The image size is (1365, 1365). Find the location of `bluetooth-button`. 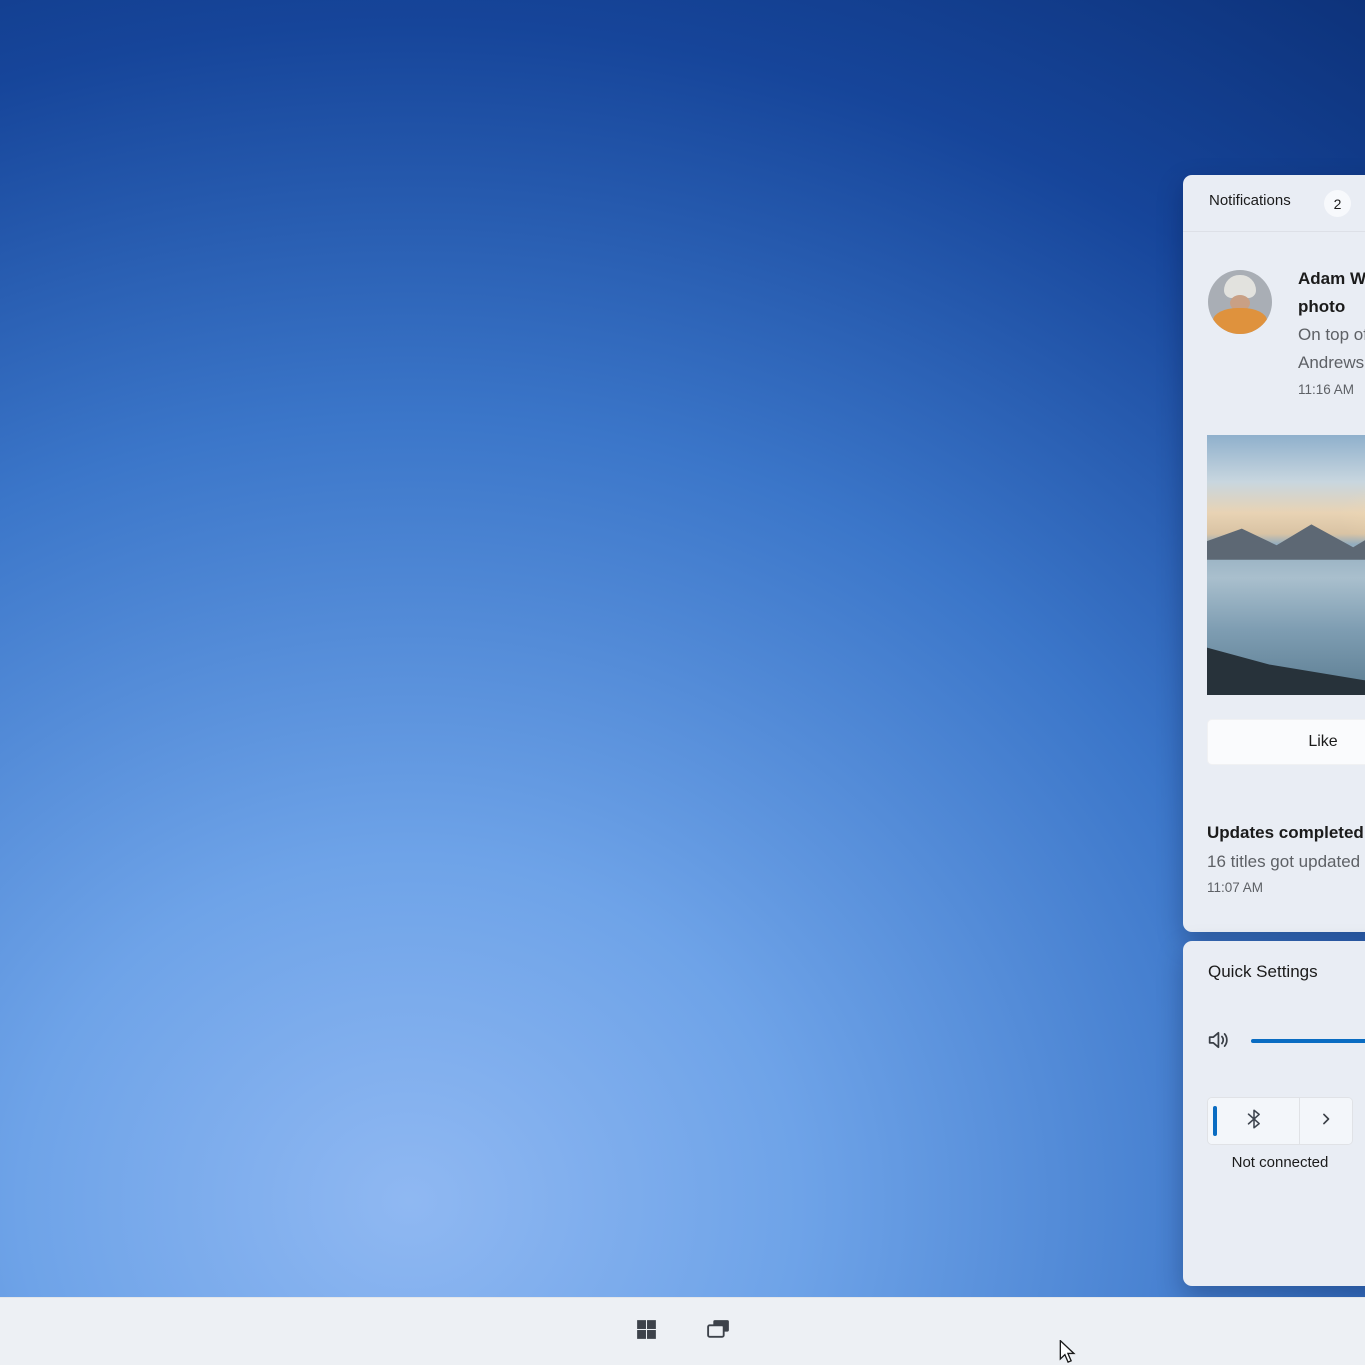

bluetooth-button is located at coordinates (1254, 1121).